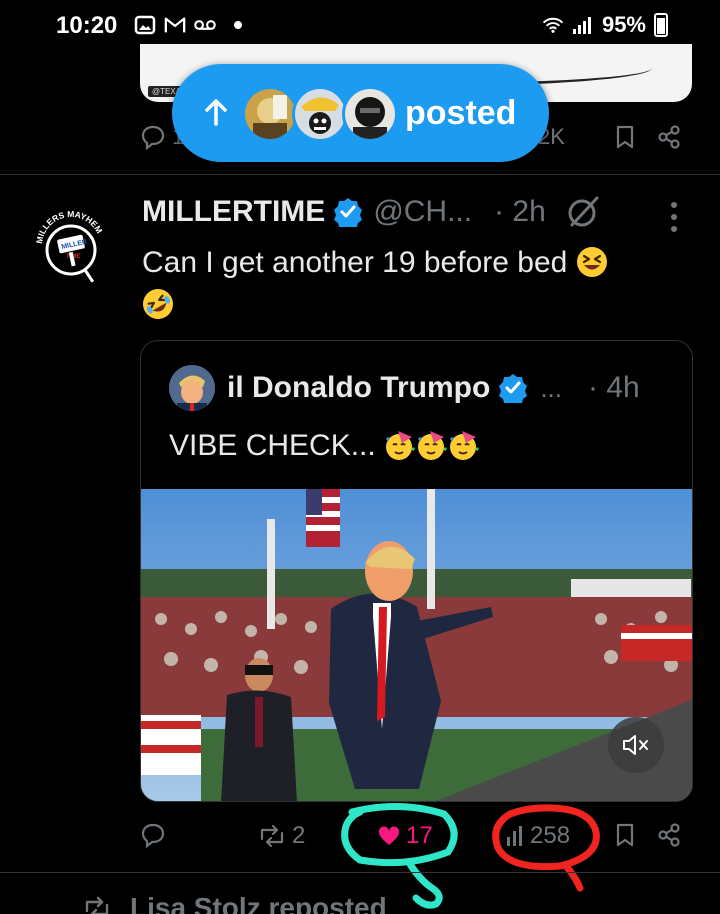  I want to click on views-count: 258, so click(550, 835).